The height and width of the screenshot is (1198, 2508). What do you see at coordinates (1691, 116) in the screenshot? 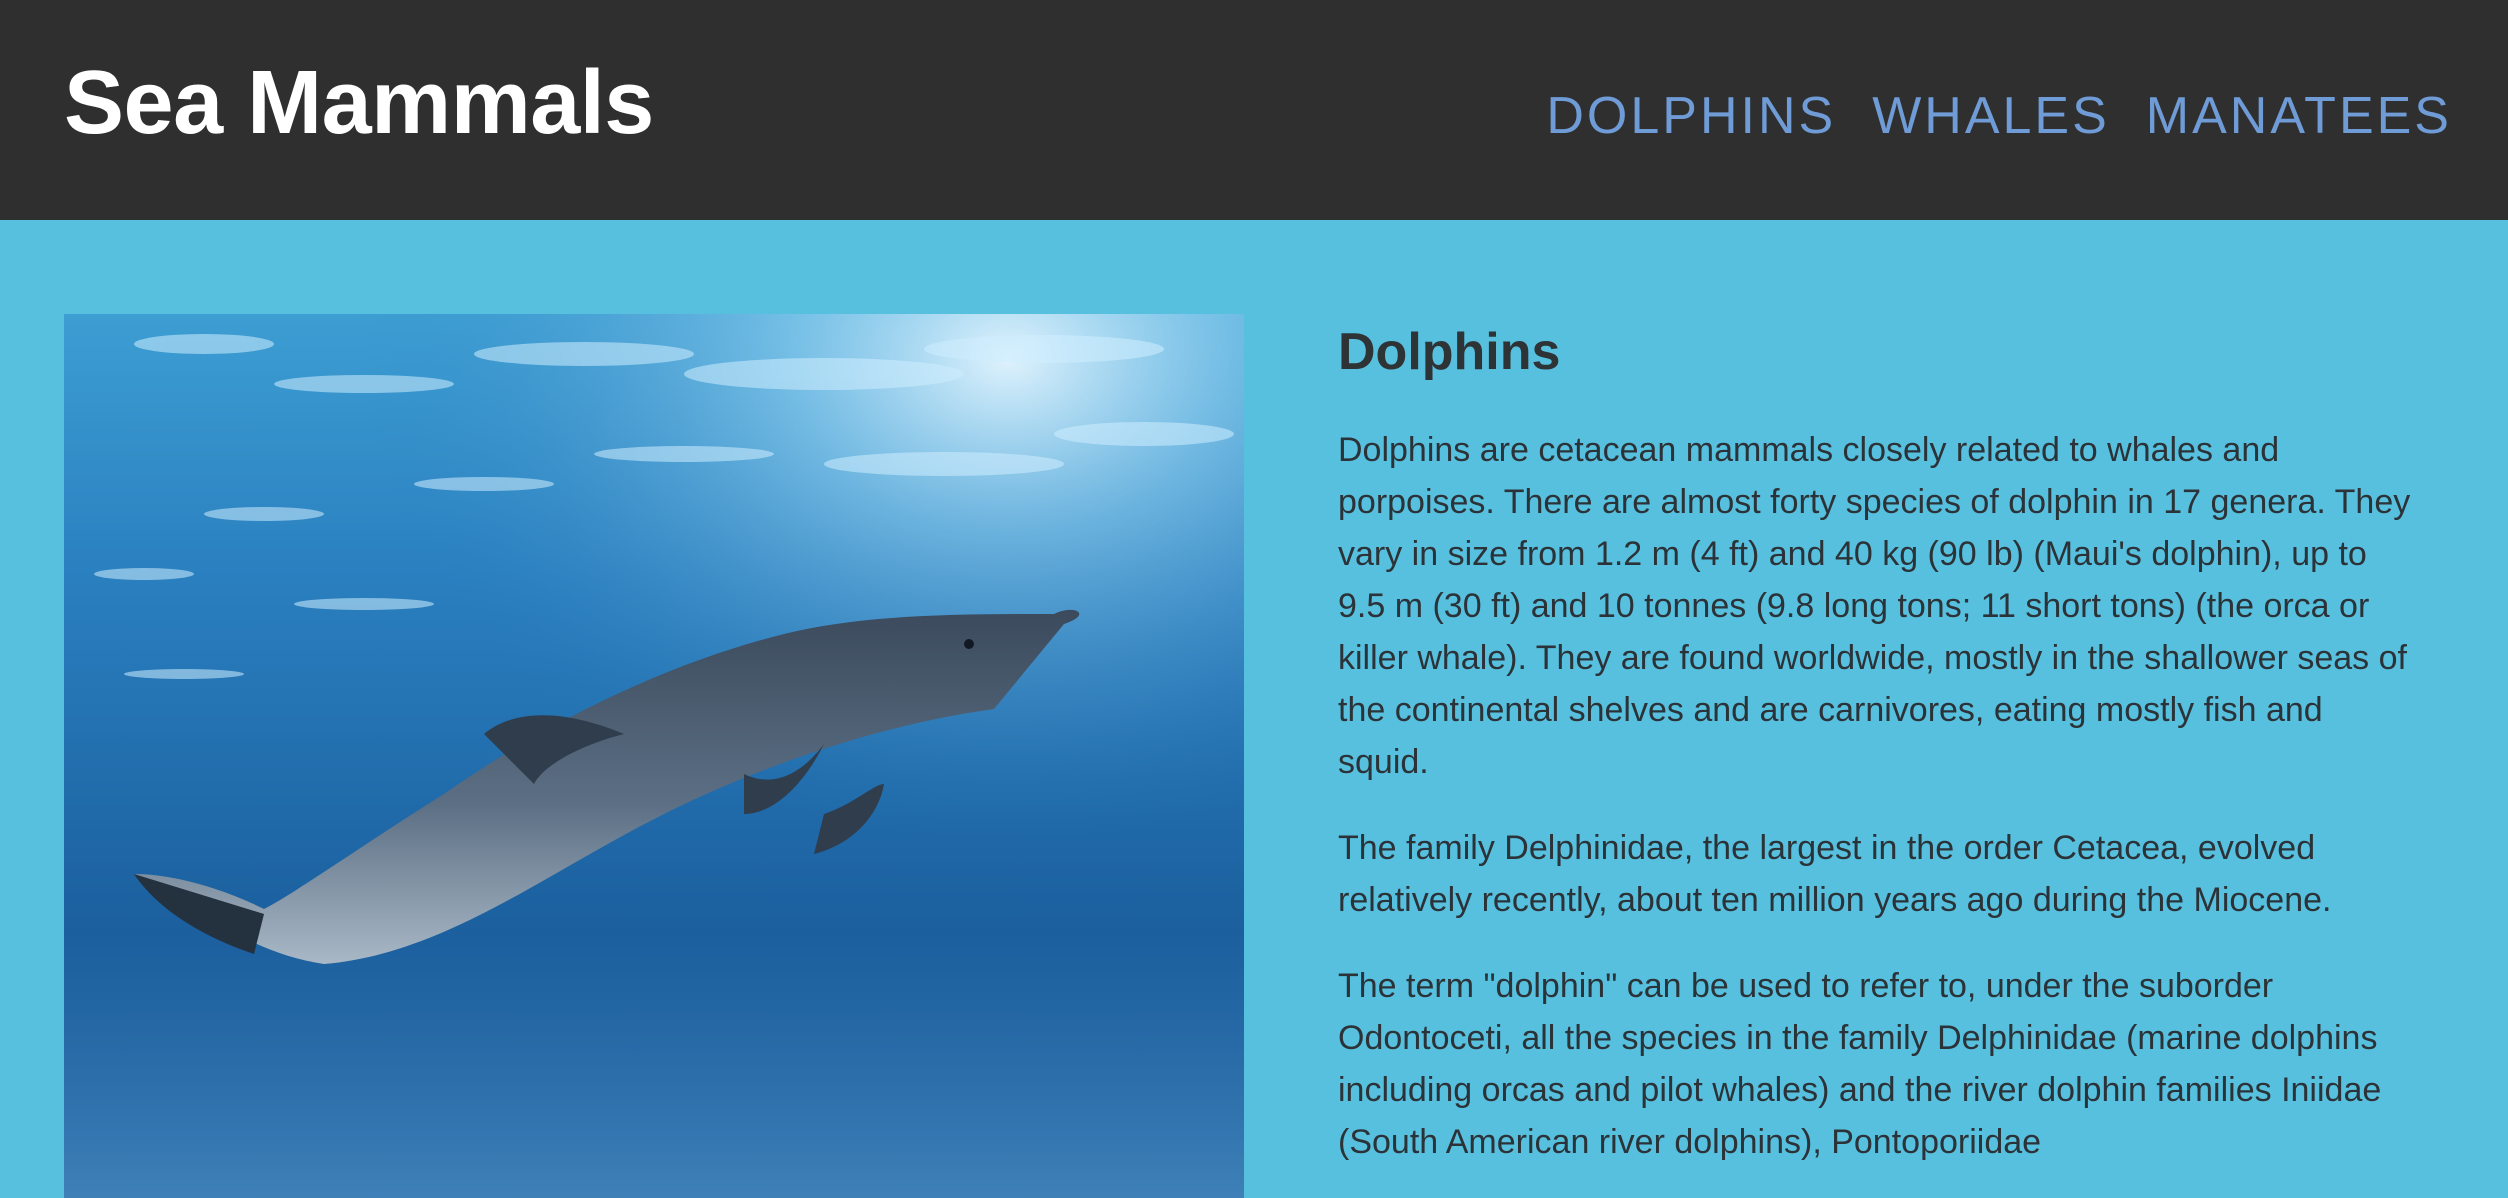
I see `nav-link-dolphins: DOLPHINS` at bounding box center [1691, 116].